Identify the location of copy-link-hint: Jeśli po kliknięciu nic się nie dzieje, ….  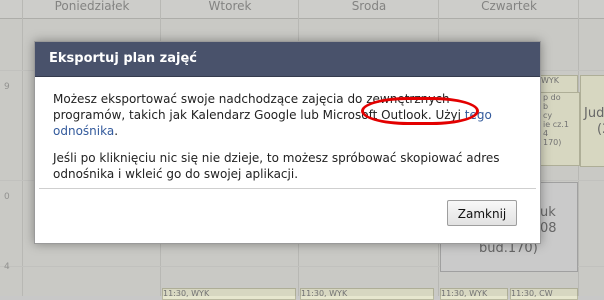
(276, 166).